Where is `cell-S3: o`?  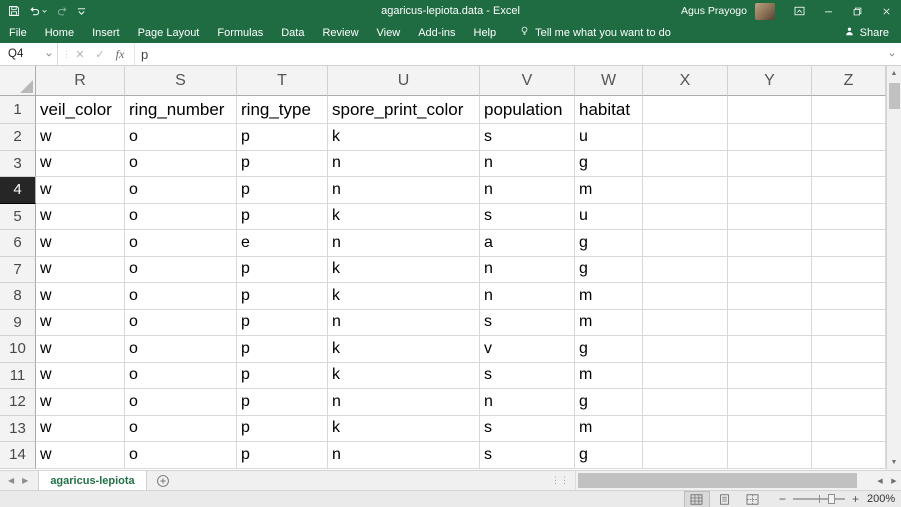 cell-S3: o is located at coordinates (181, 163).